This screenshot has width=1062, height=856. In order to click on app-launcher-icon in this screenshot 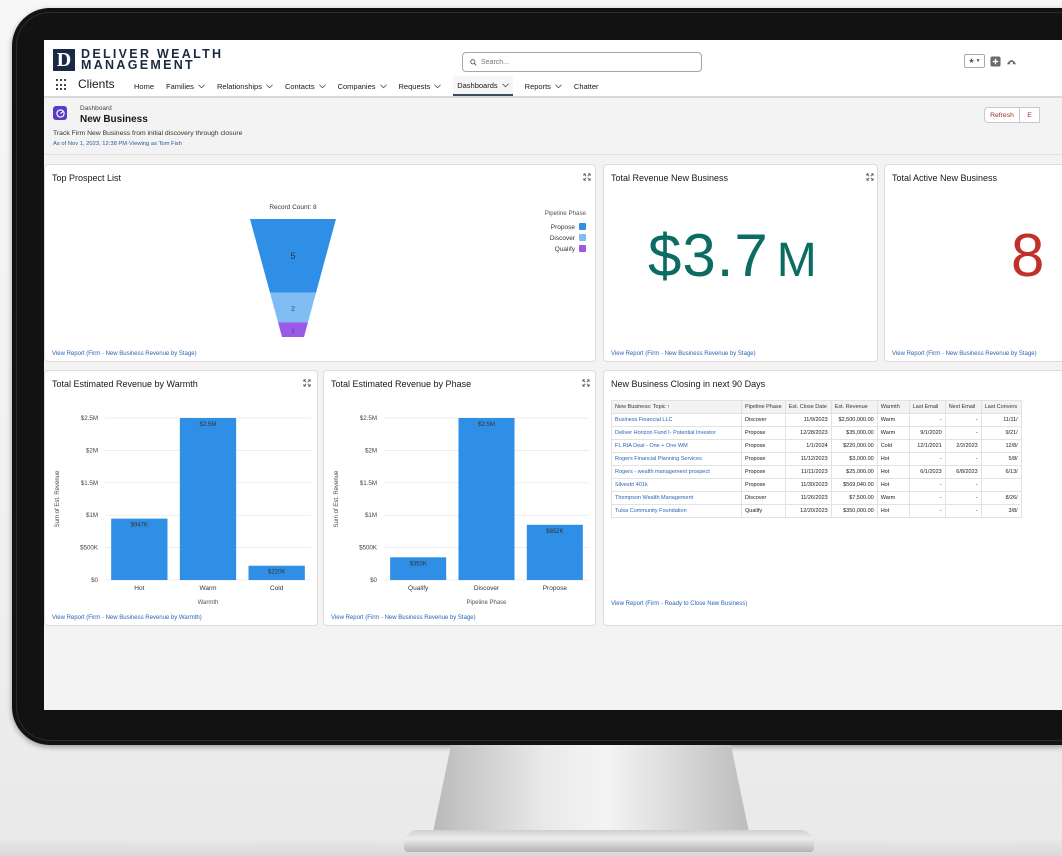, I will do `click(62, 85)`.